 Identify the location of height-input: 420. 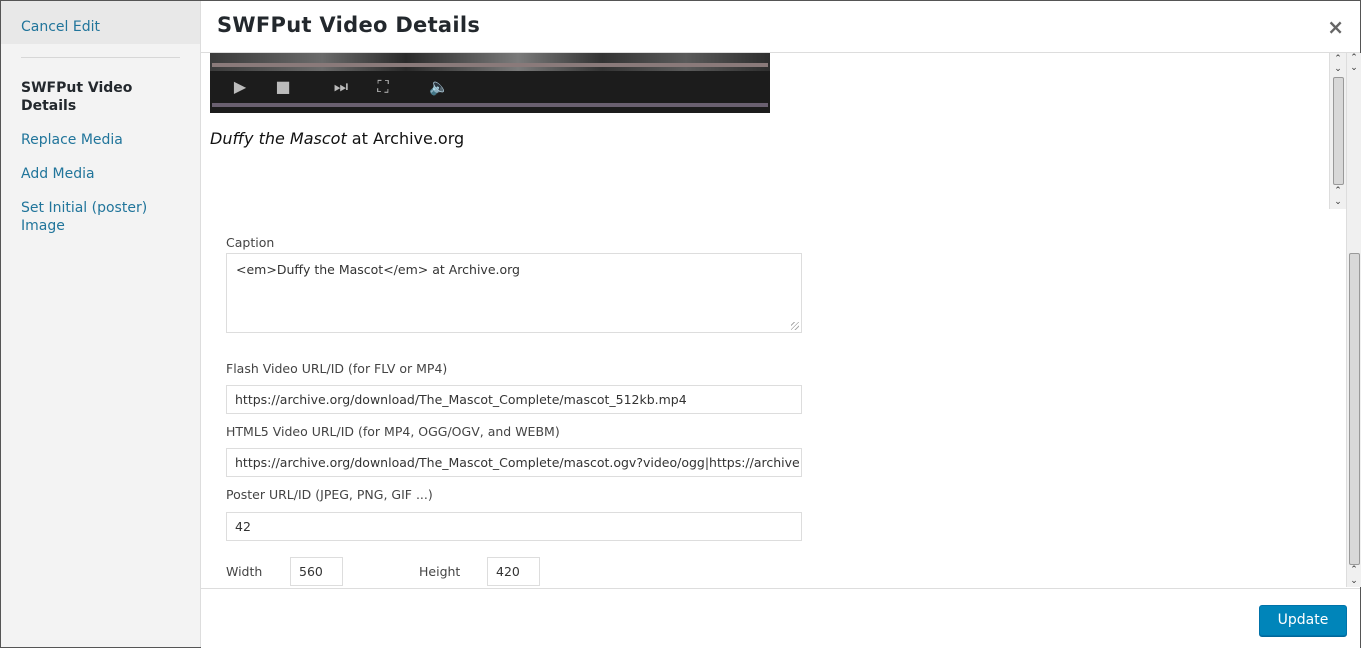
(513, 571).